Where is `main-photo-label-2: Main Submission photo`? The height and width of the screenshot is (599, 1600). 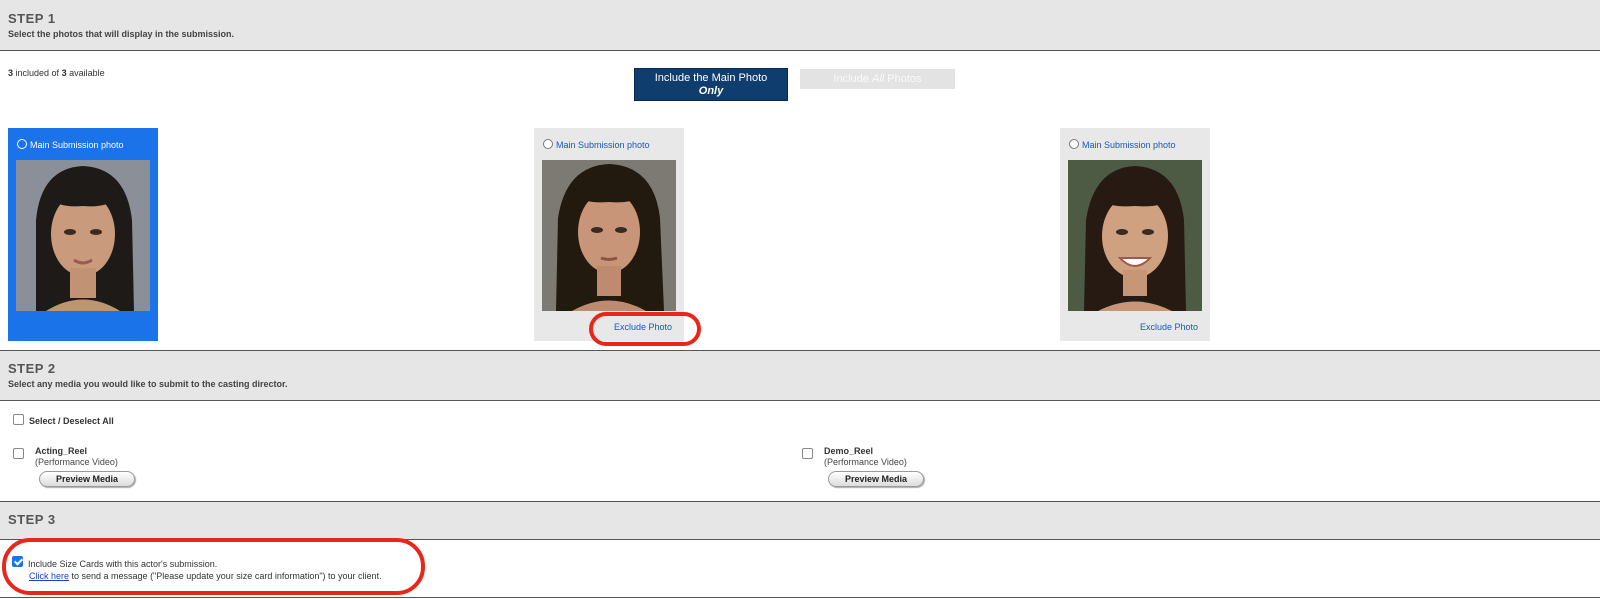
main-photo-label-2: Main Submission photo is located at coordinates (603, 145).